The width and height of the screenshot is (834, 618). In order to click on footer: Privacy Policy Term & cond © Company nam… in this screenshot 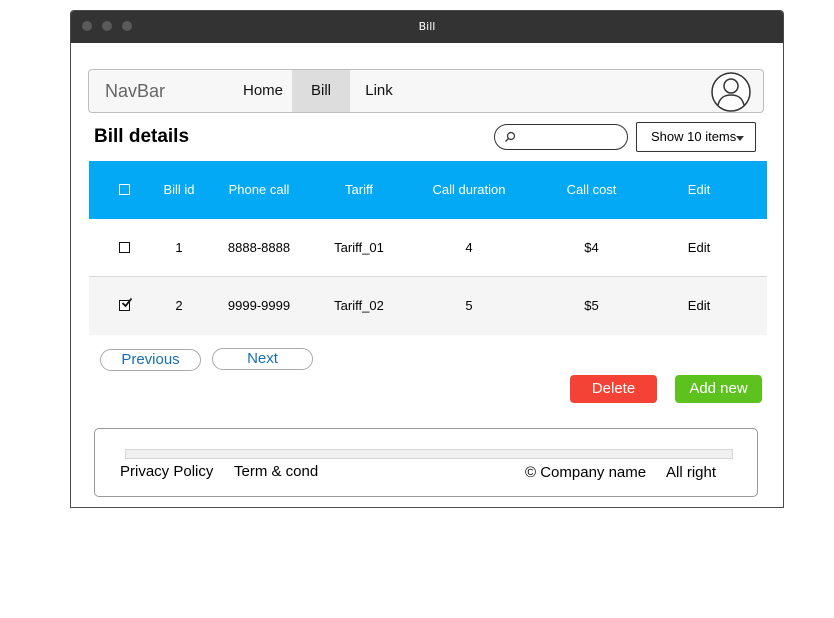, I will do `click(426, 462)`.